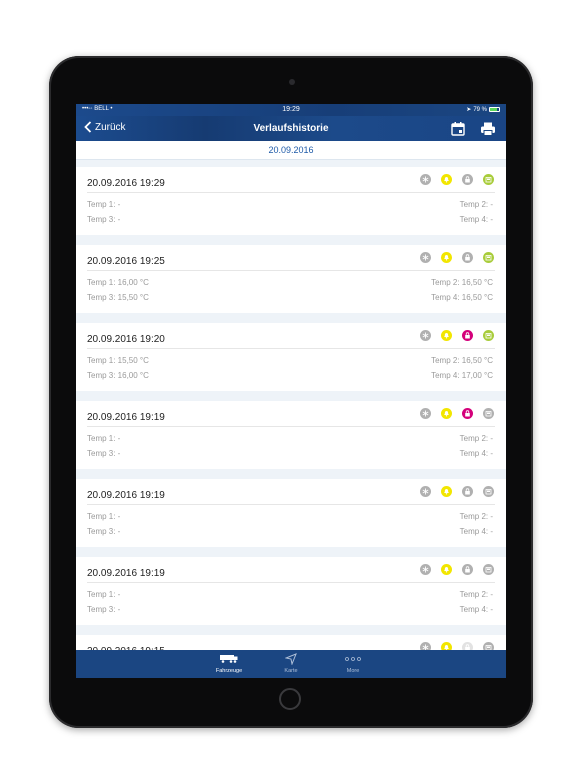 This screenshot has height=768, width=576. Describe the element at coordinates (126, 261) in the screenshot. I see `entry-datetime: 20.09.2016 19:25` at that location.